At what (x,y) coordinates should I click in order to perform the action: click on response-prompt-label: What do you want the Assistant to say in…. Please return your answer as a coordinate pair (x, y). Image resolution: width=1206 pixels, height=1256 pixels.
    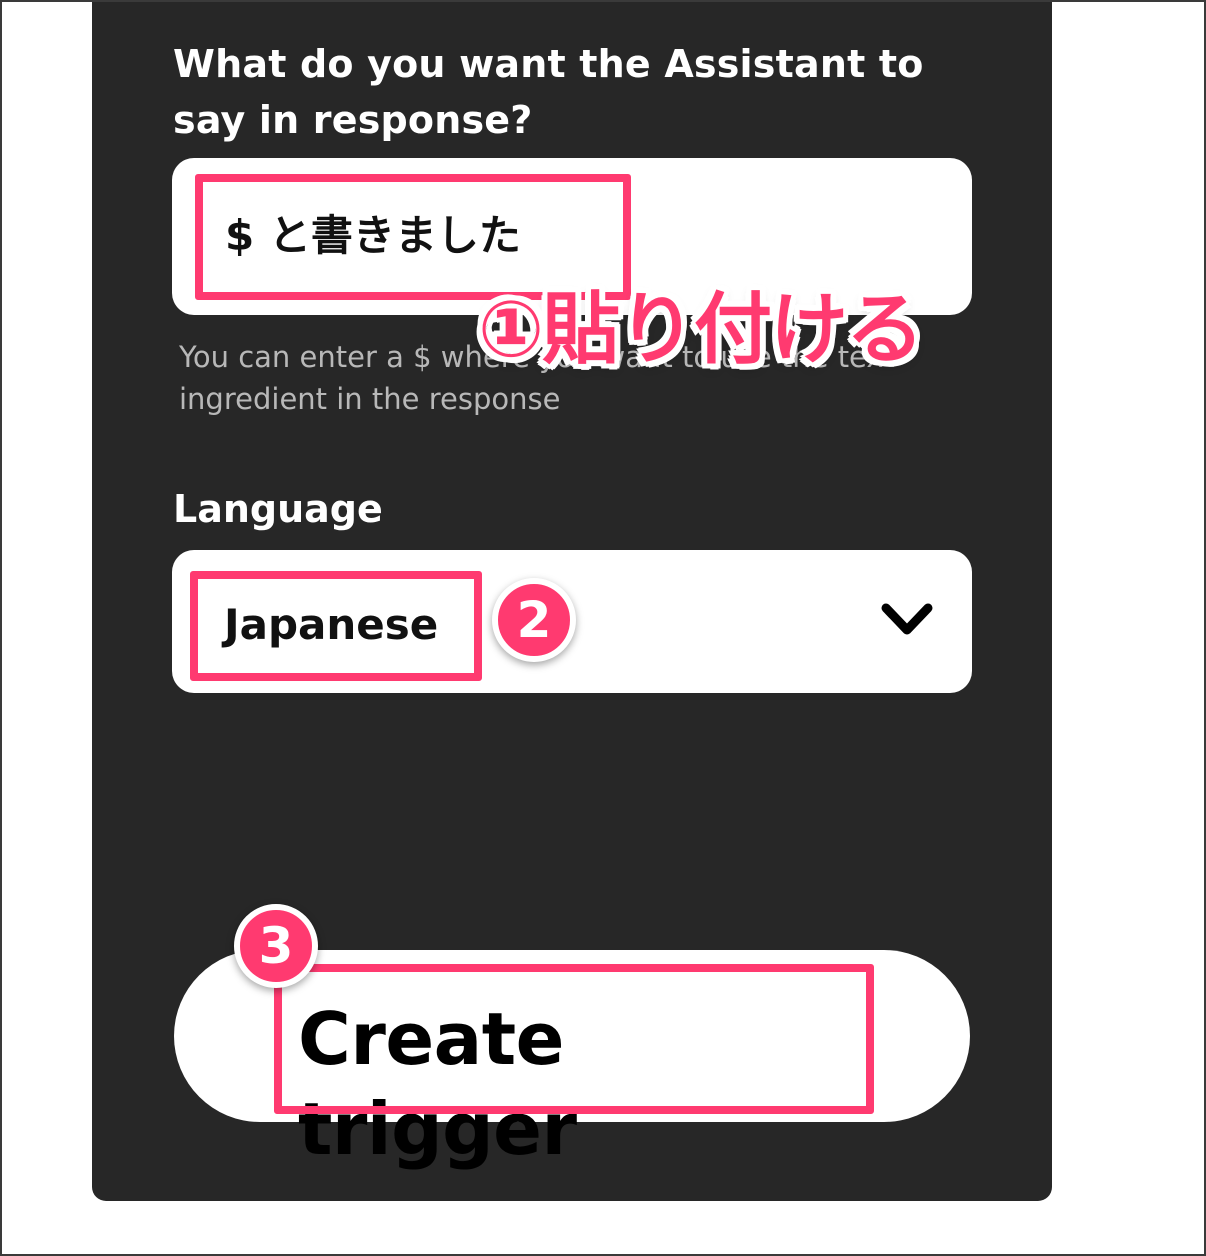
    Looking at the image, I should click on (548, 92).